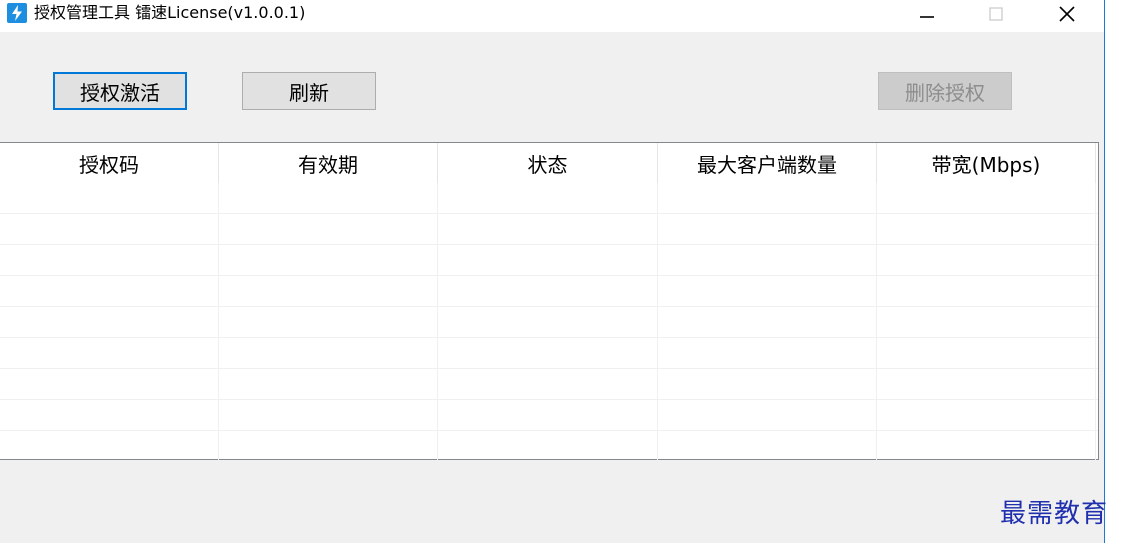 This screenshot has width=1122, height=543. I want to click on title-bar: 授权管理工具 镭速License(v1.0.0.1), so click(552, 16).